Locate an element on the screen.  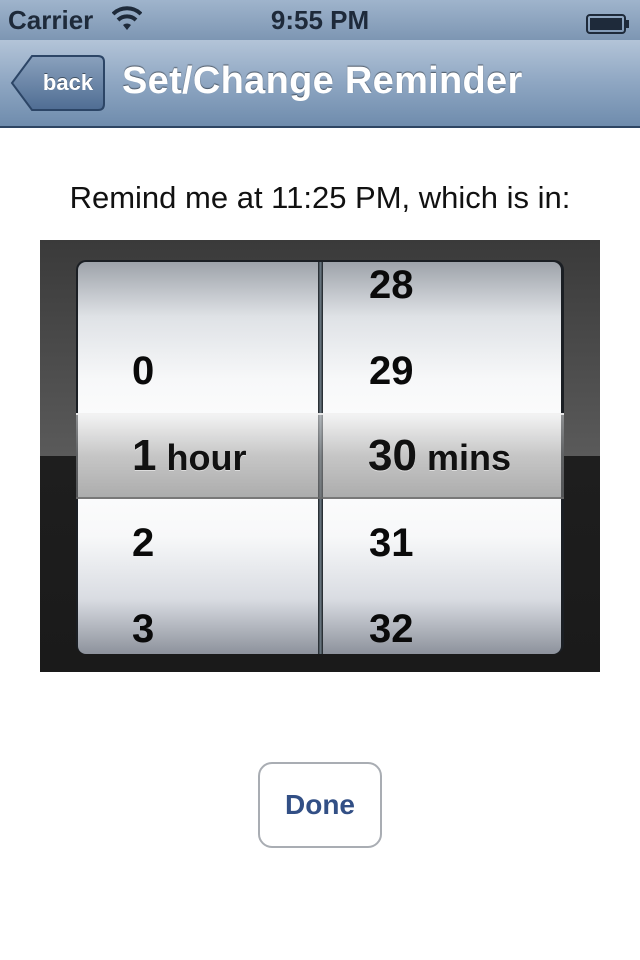
selected-minutes-unit: mins is located at coordinates (468, 457).